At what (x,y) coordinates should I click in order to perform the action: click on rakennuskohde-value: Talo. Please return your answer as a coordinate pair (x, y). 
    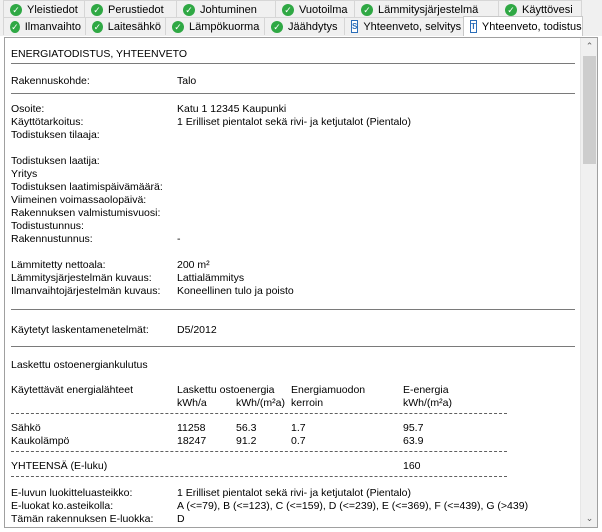
    Looking at the image, I should click on (187, 81).